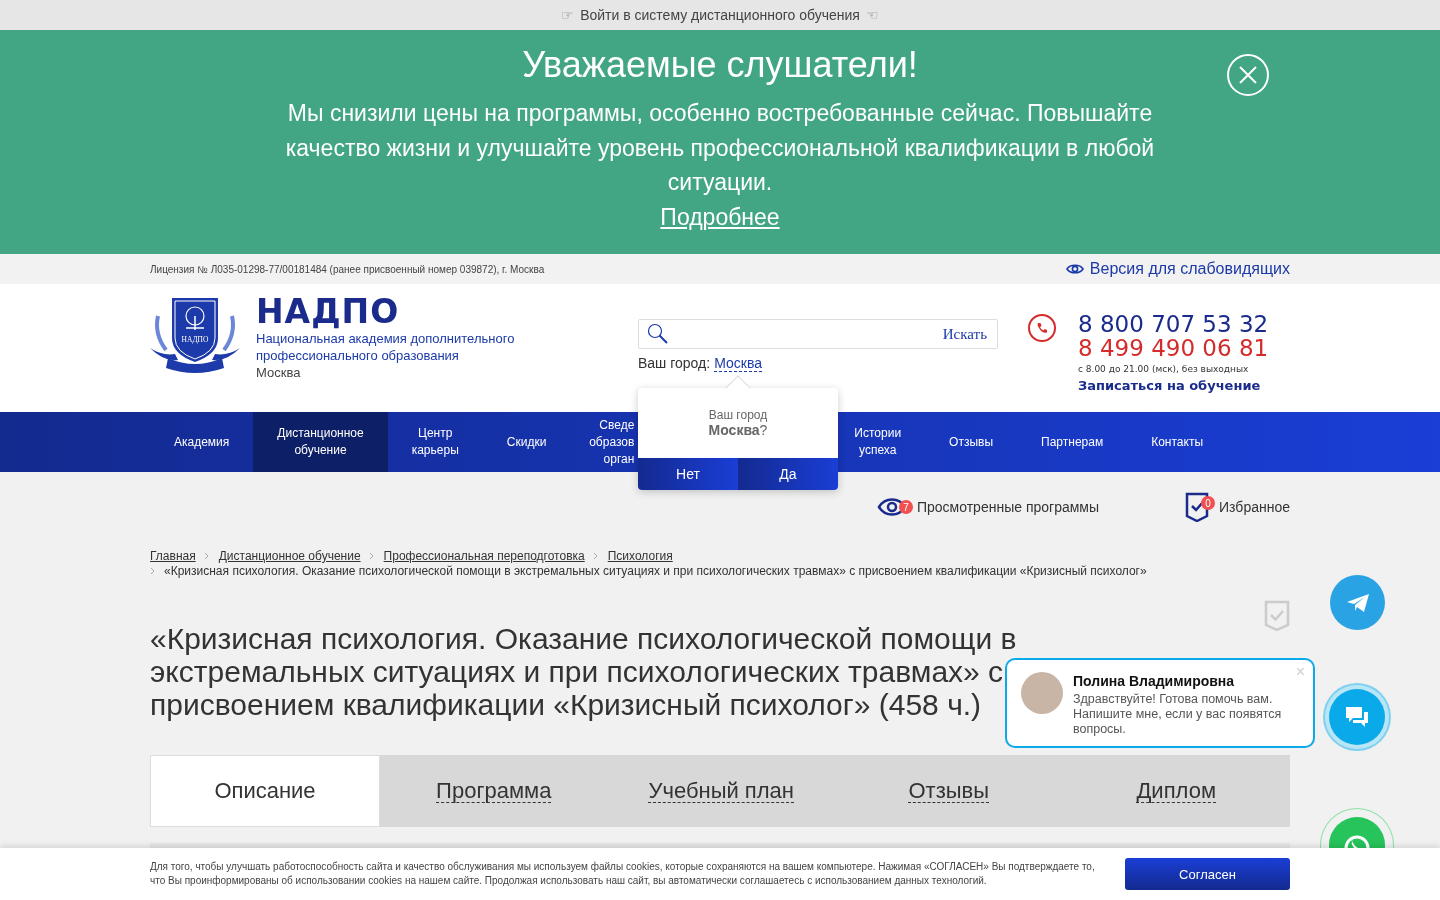 This screenshot has width=1440, height=900. Describe the element at coordinates (655, 571) in the screenshot. I see `breadcrumb-current: «Кризисная психология. Оказание психологической помощи в экстремальных ситуациях и при психологических травмах» с присвоением квалификации «Кризисный психолог»` at that location.